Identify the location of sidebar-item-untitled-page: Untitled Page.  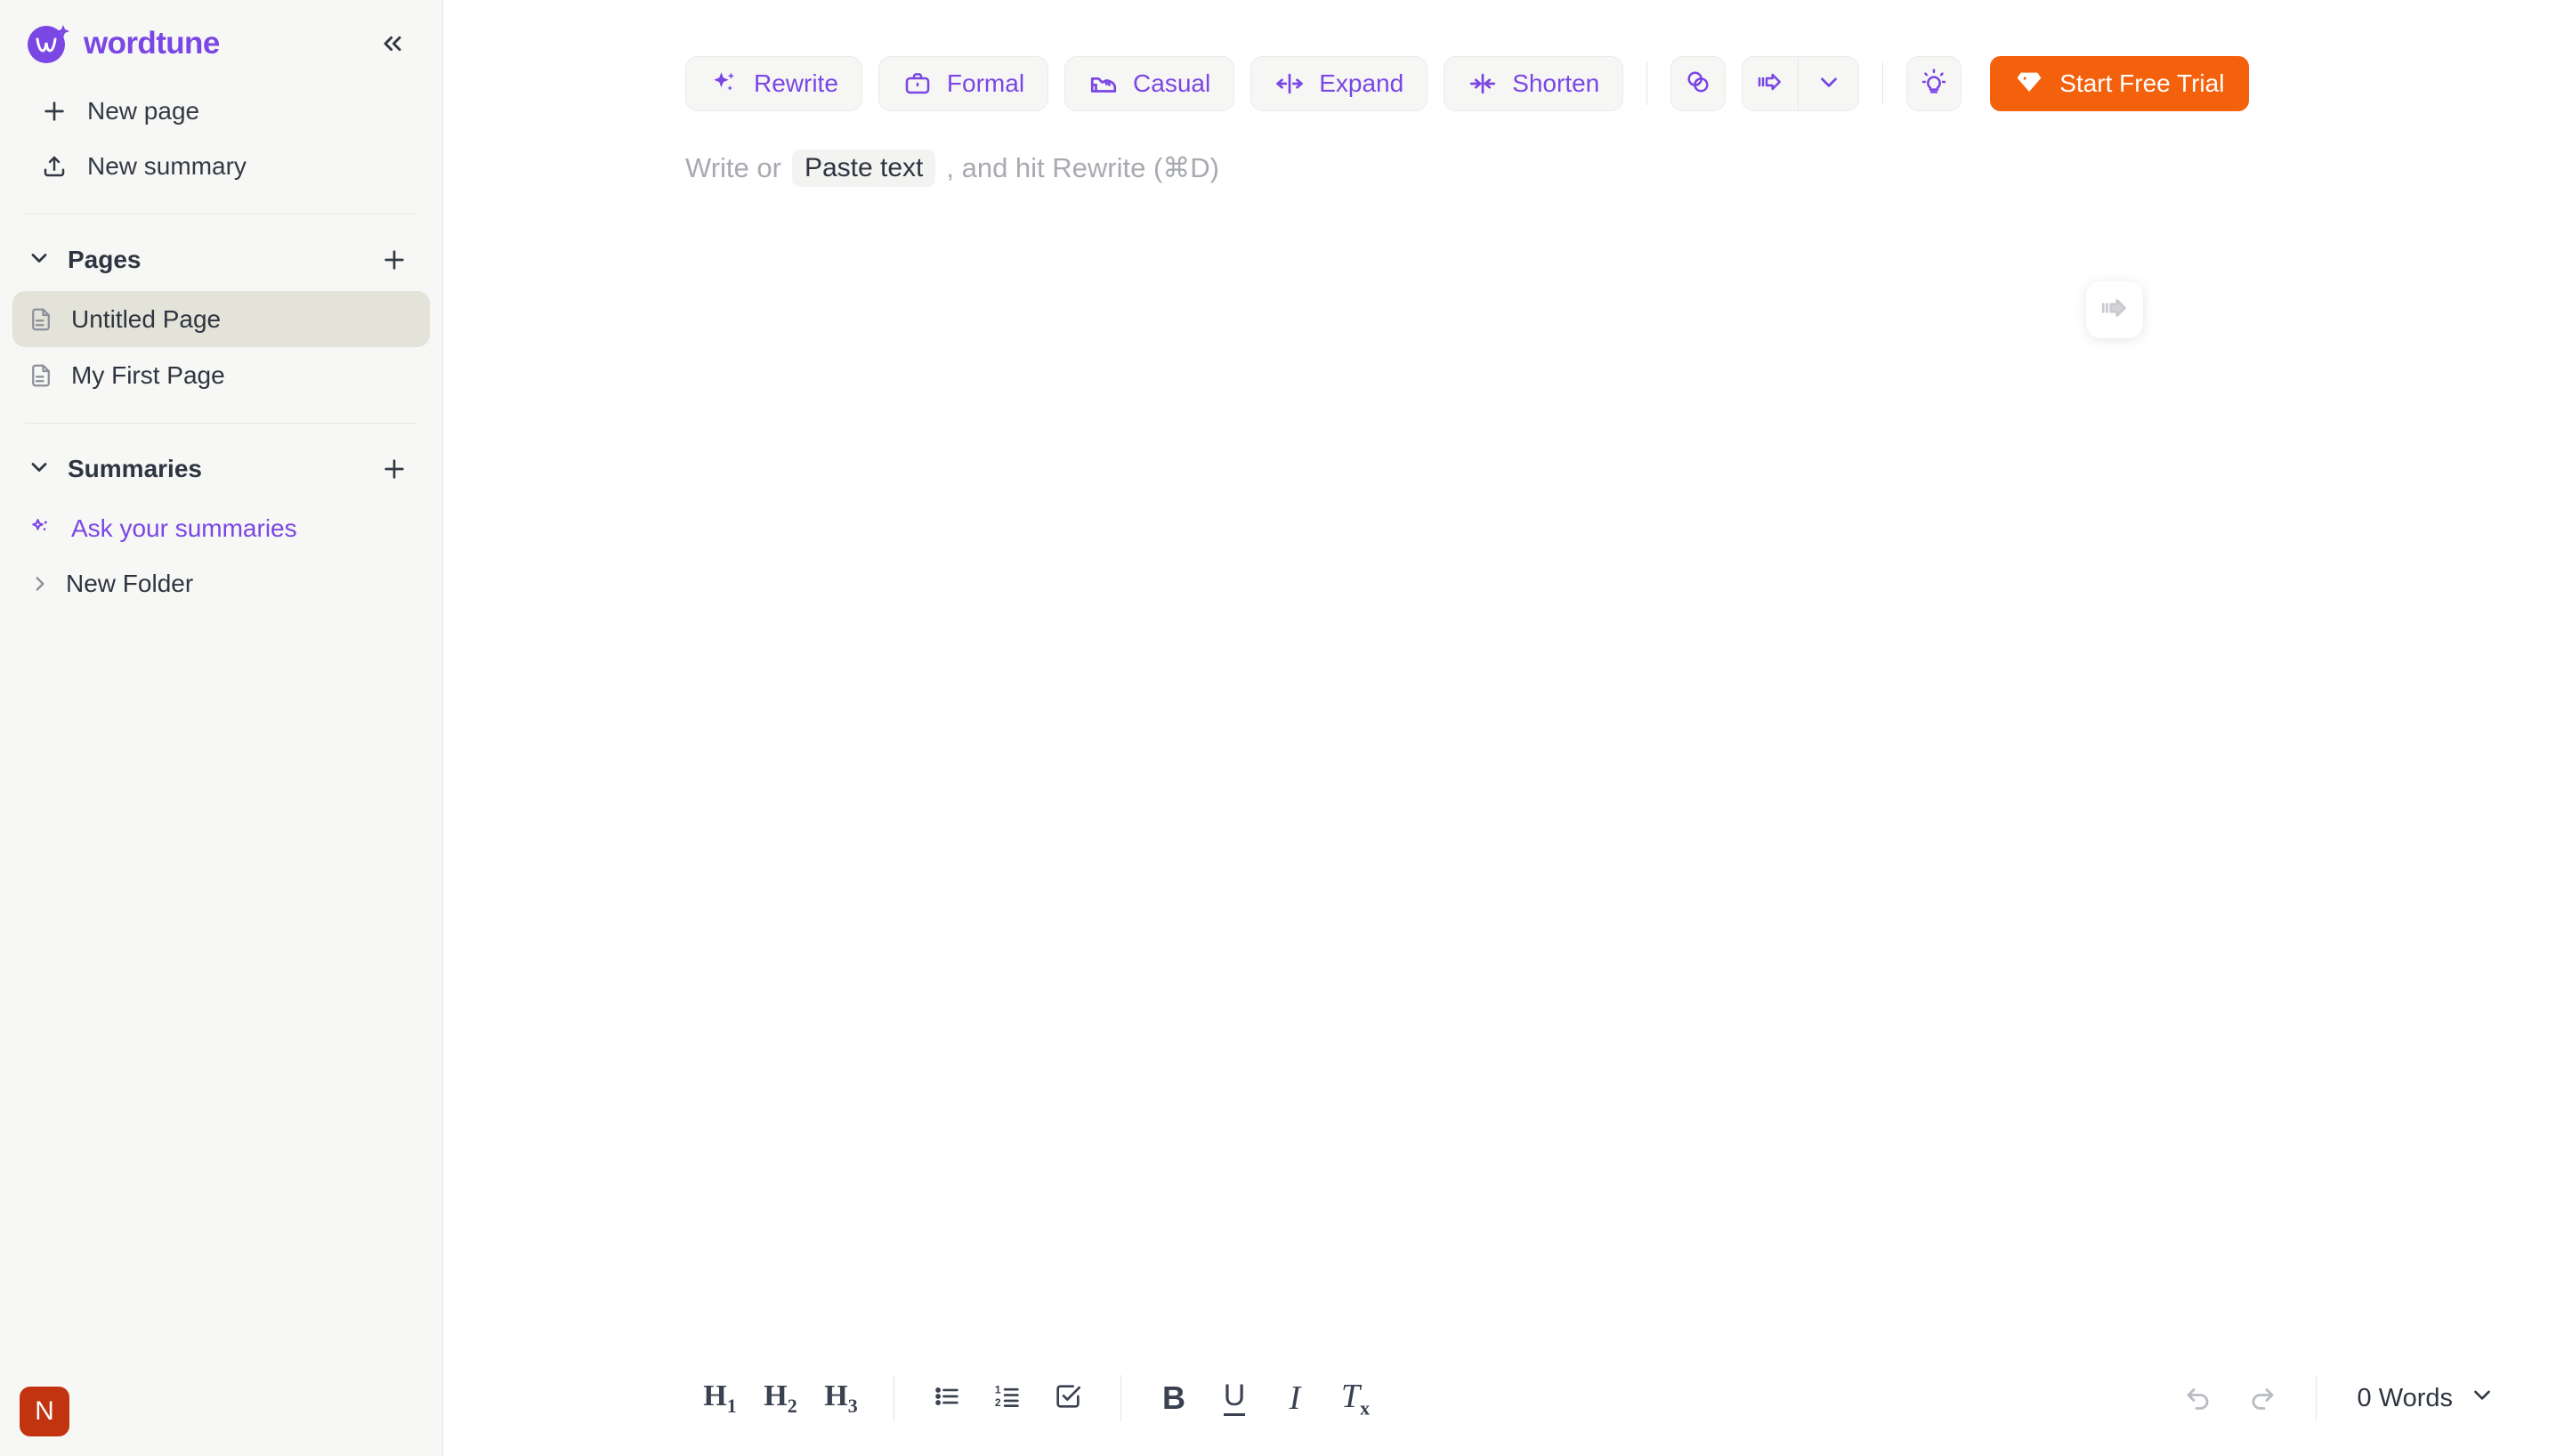
(221, 319).